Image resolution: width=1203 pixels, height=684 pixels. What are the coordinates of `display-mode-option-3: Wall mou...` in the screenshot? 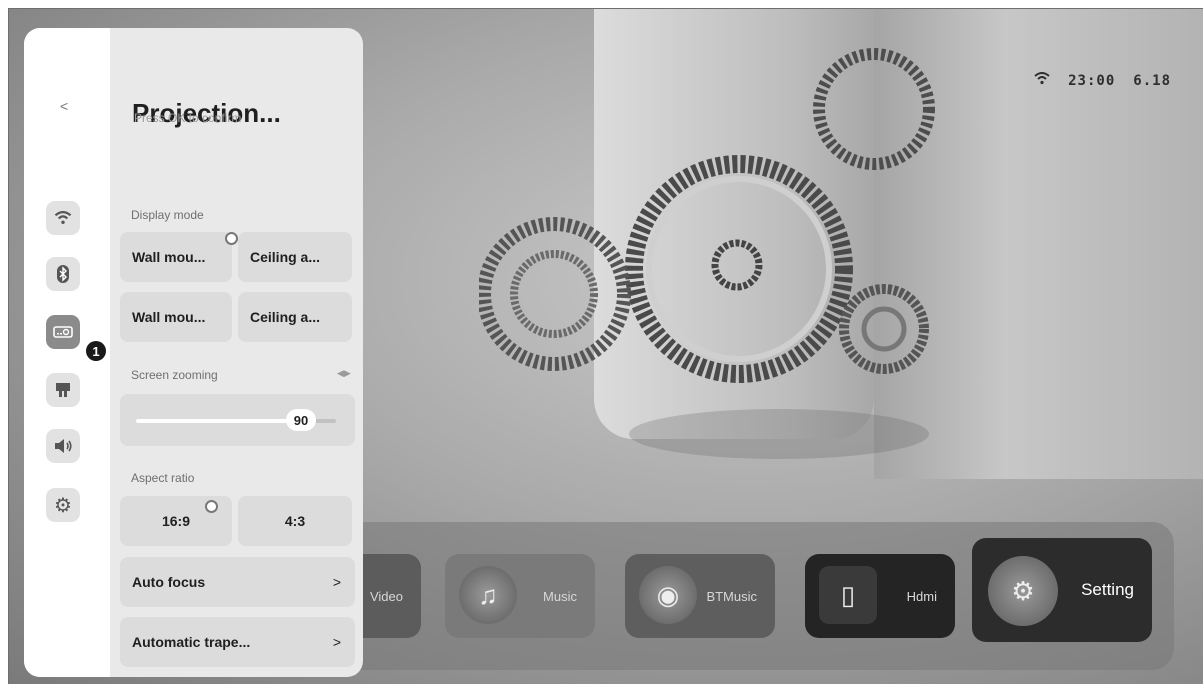 It's located at (176, 317).